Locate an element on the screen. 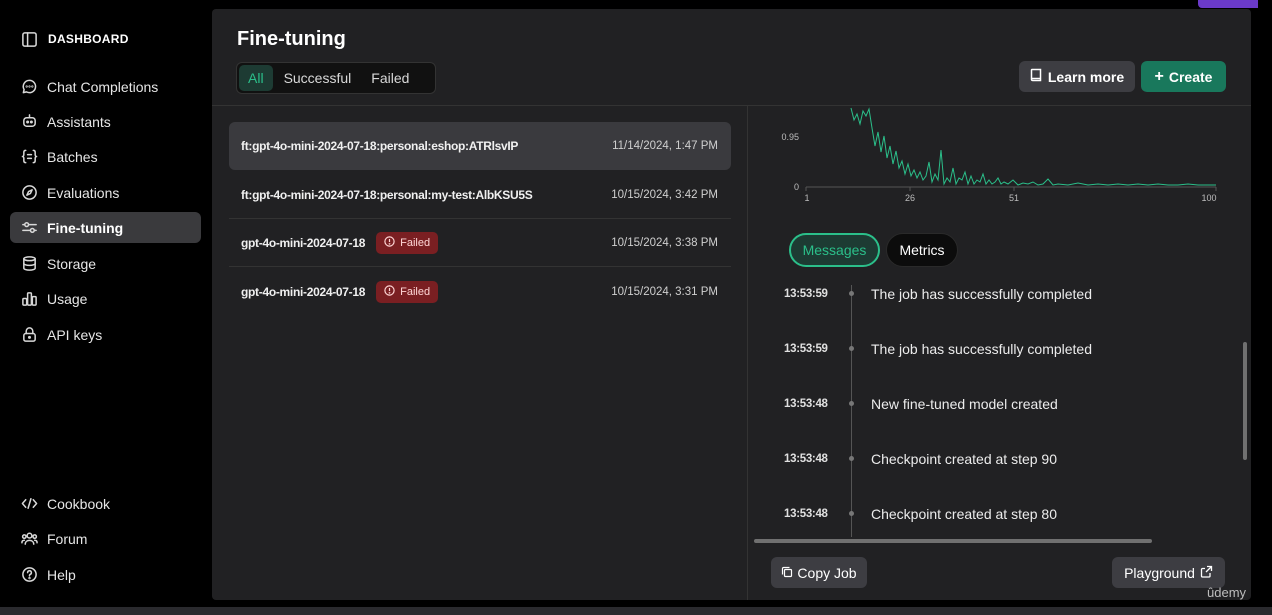 This screenshot has width=1272, height=615. plus-icon: + is located at coordinates (1159, 76).